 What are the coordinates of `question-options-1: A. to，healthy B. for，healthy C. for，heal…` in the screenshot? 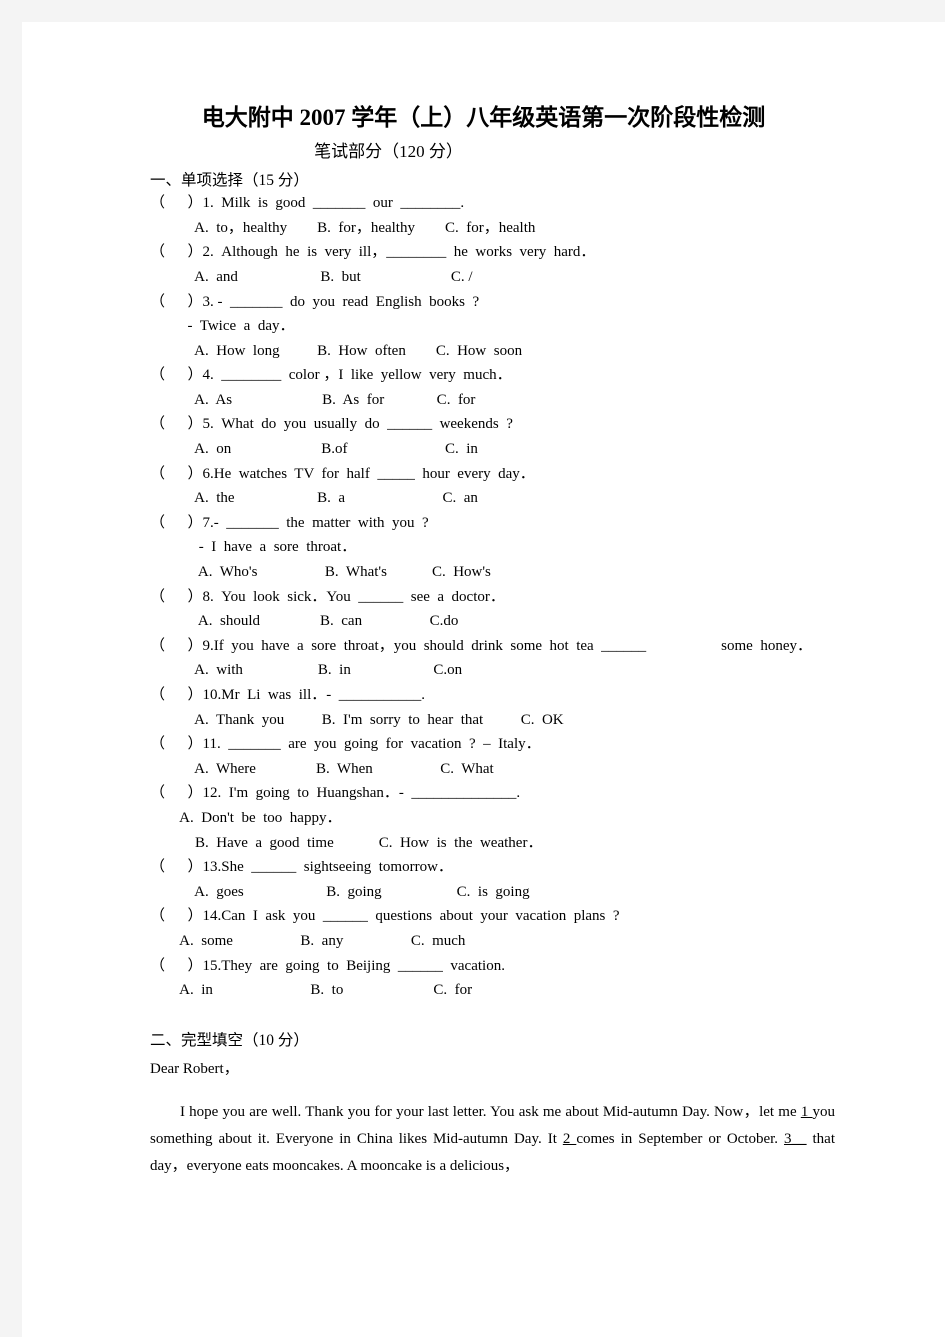 It's located at (343, 227).